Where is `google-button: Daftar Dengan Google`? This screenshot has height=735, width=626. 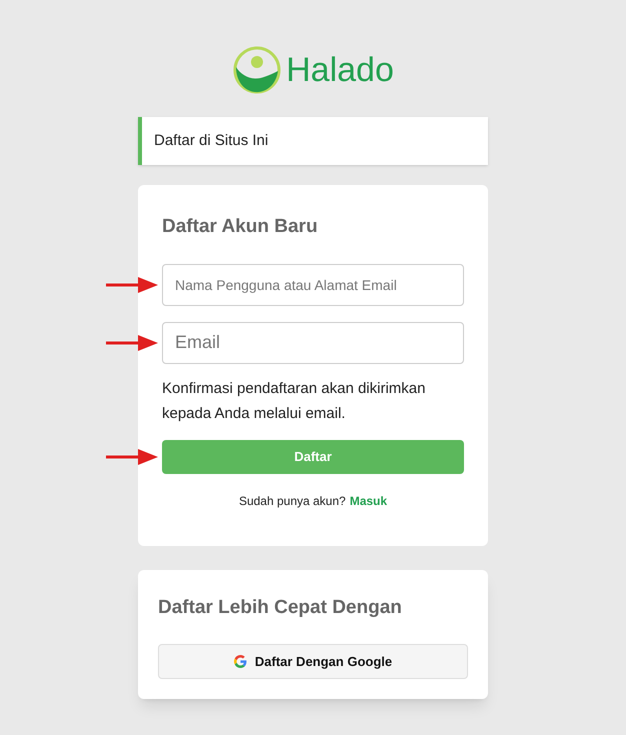 google-button: Daftar Dengan Google is located at coordinates (313, 661).